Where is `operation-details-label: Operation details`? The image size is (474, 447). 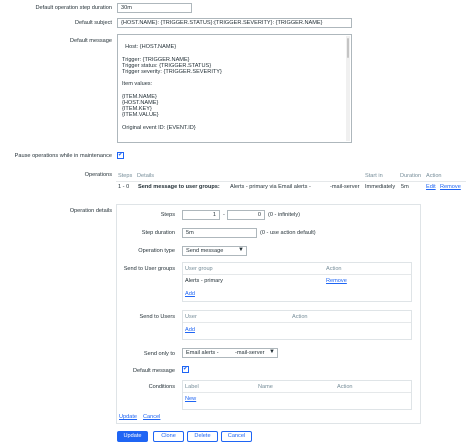
operation-details-label: Operation details is located at coordinates (90, 211).